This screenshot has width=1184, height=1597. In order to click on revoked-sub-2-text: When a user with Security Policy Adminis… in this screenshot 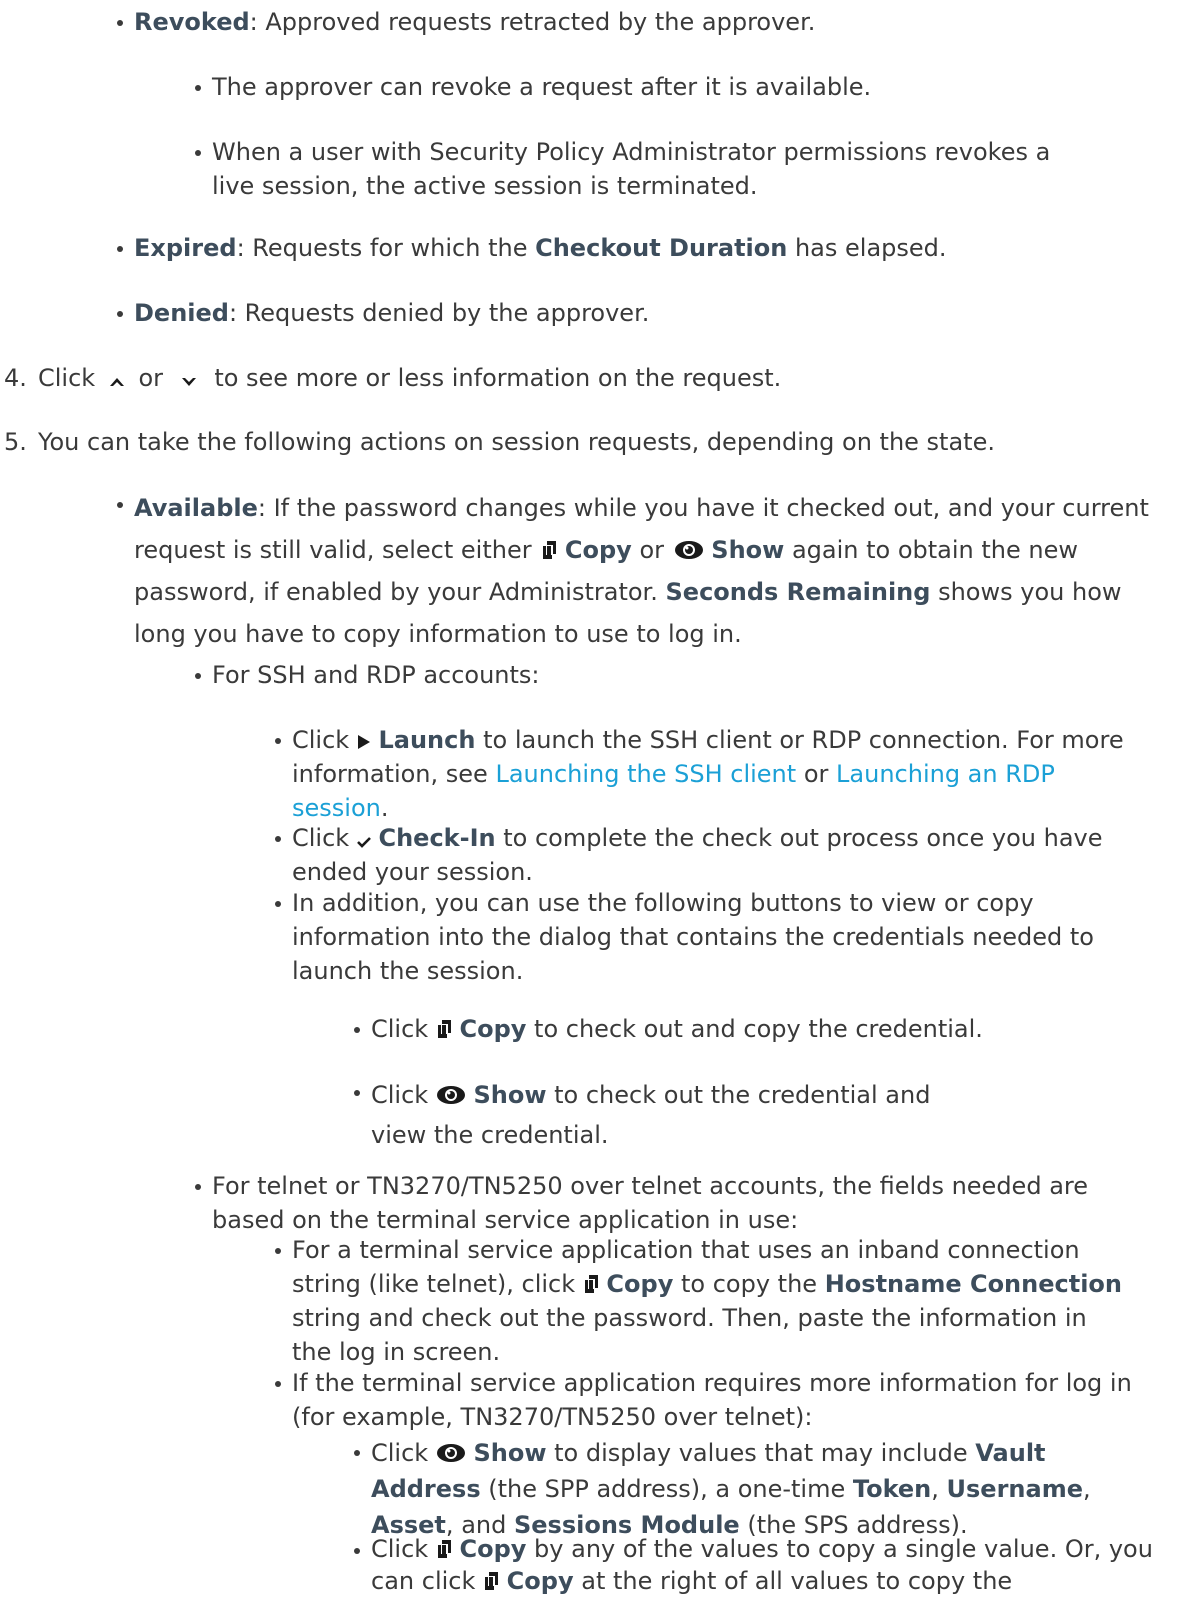, I will do `click(631, 169)`.